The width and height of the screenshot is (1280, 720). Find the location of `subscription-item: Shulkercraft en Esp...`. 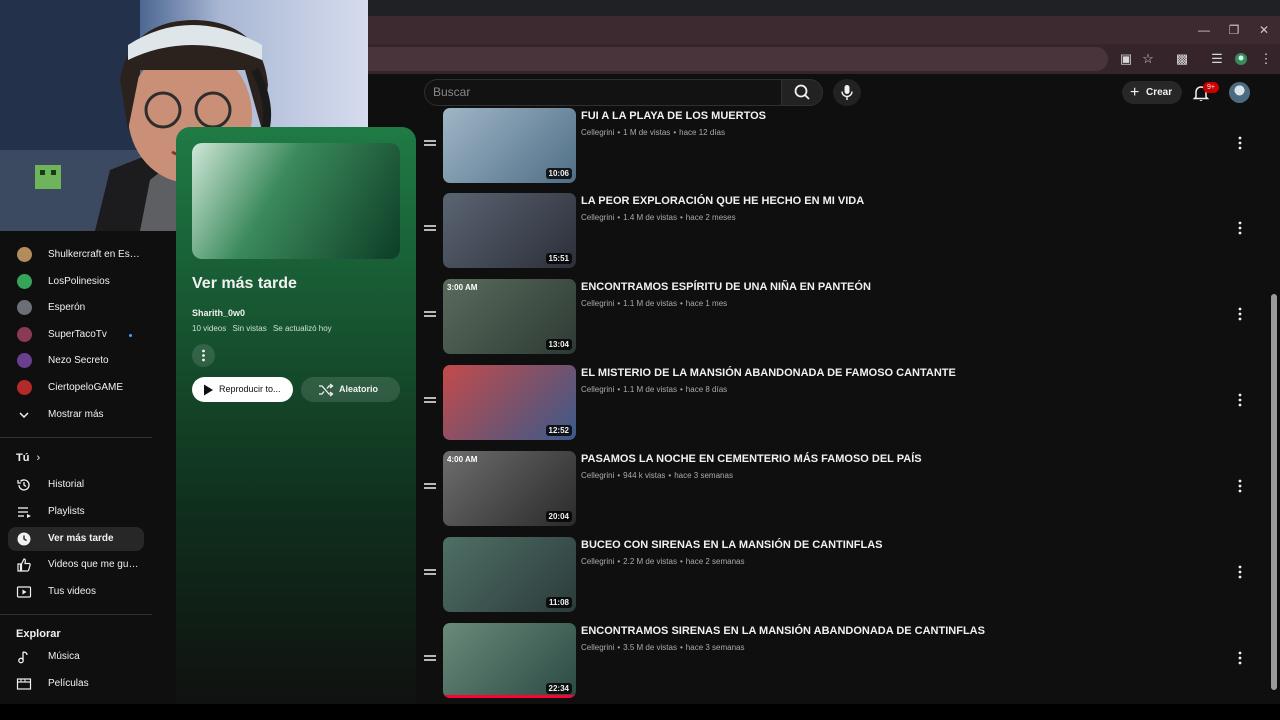

subscription-item: Shulkercraft en Esp... is located at coordinates (76, 255).